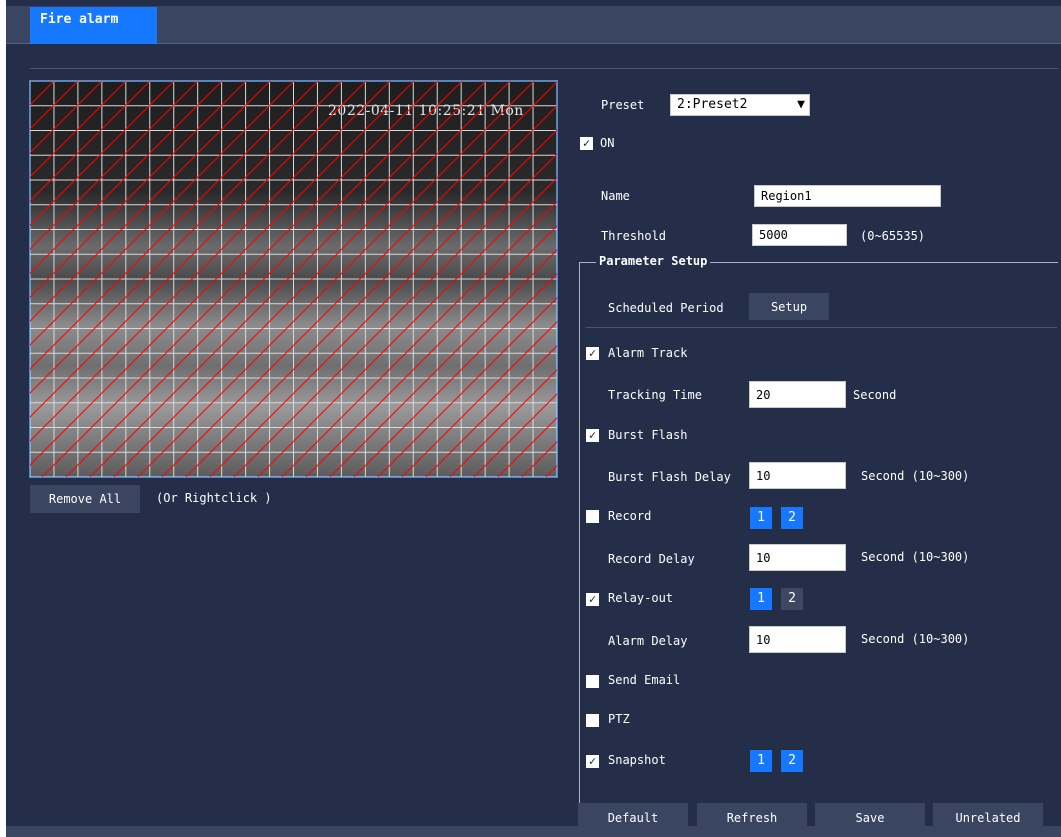  I want to click on tracking-time-input, so click(797, 394).